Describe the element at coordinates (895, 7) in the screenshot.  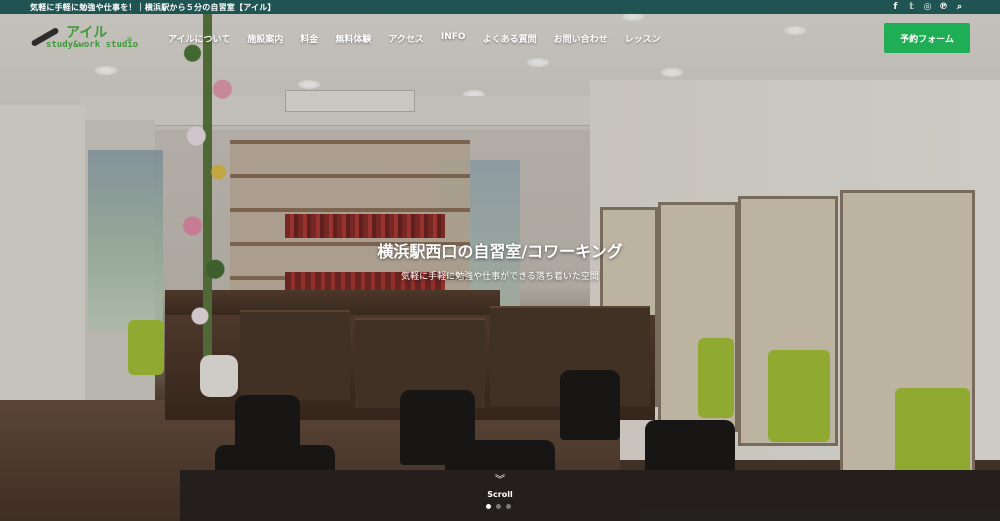
I see `facebook-icon: f` at that location.